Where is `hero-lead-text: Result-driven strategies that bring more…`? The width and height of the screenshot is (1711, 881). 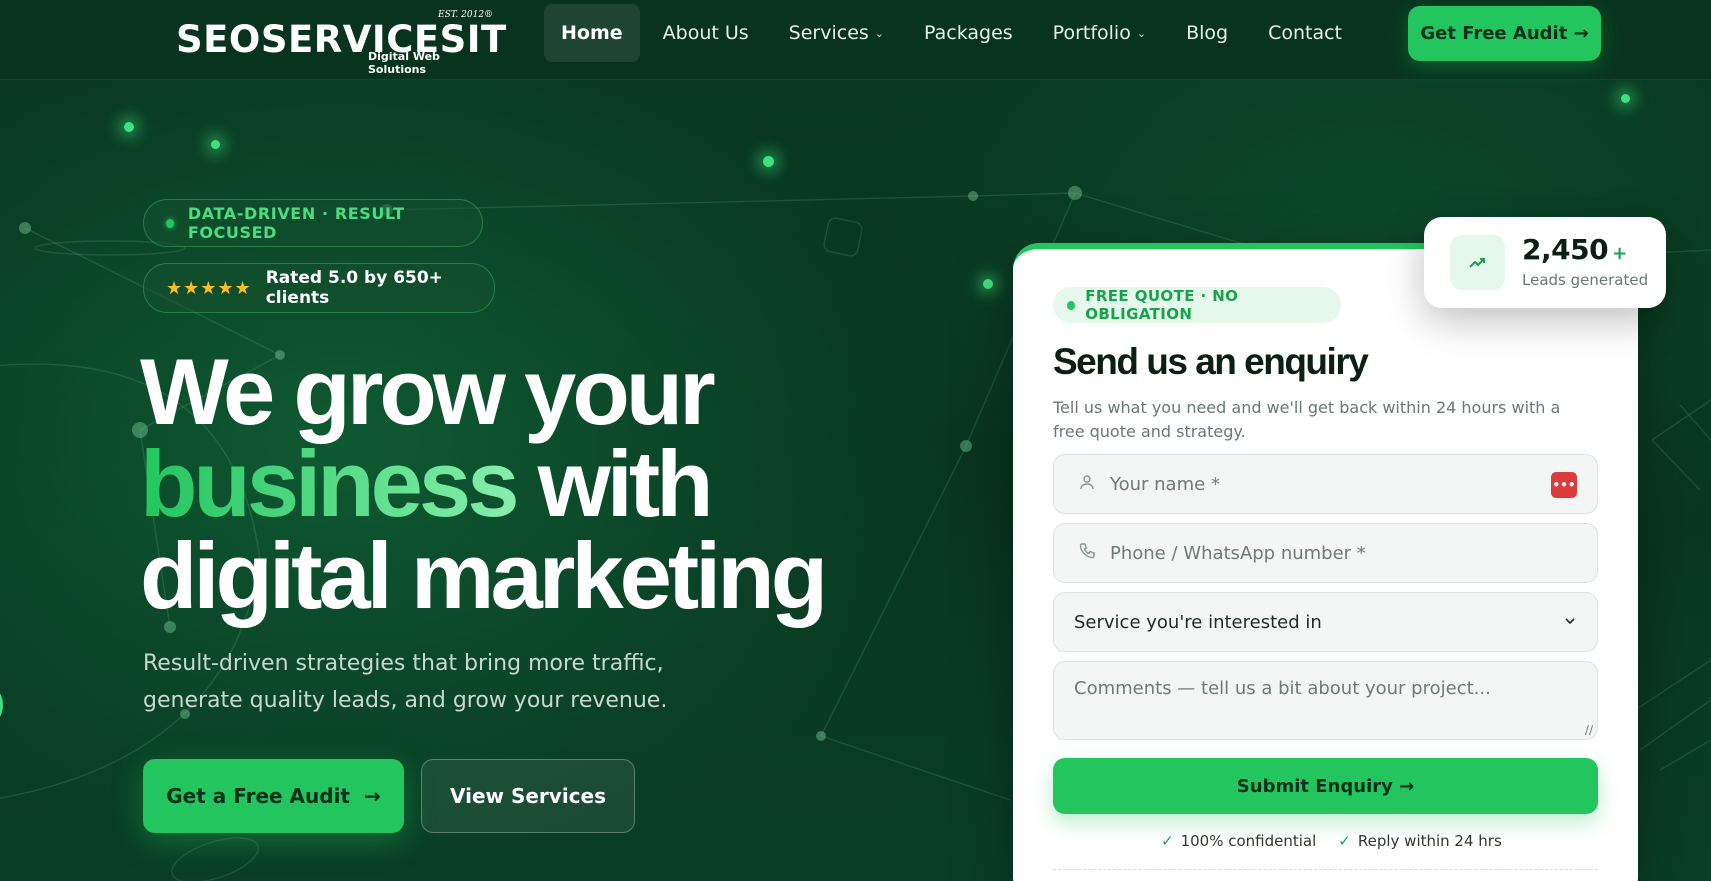 hero-lead-text: Result-driven strategies that bring more… is located at coordinates (405, 682).